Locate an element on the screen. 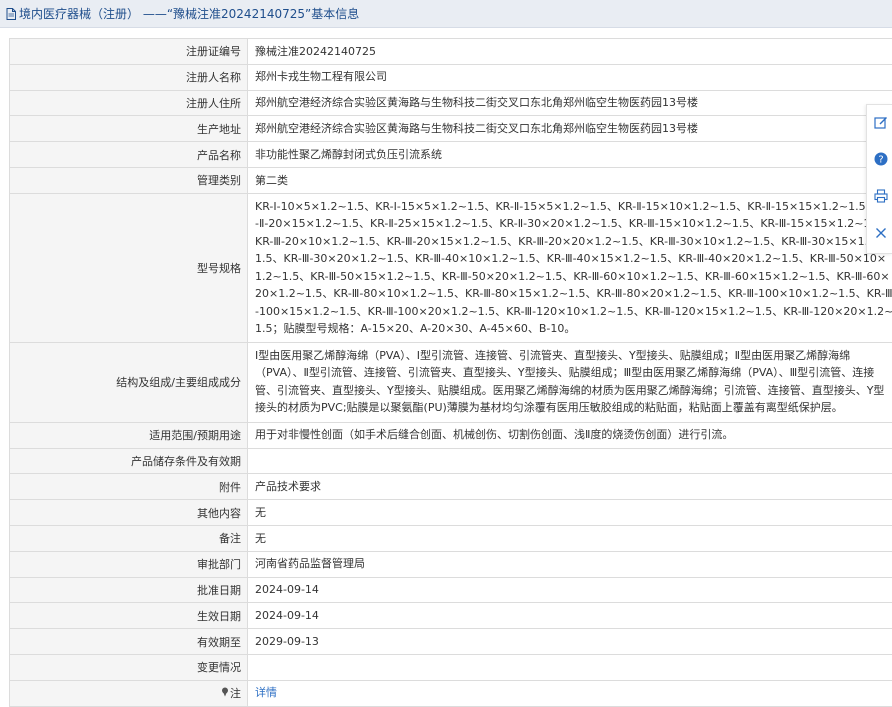 This screenshot has height=707, width=892. table-row: 注册人名称 郑州卡戎生物工程有限公司 is located at coordinates (451, 77).